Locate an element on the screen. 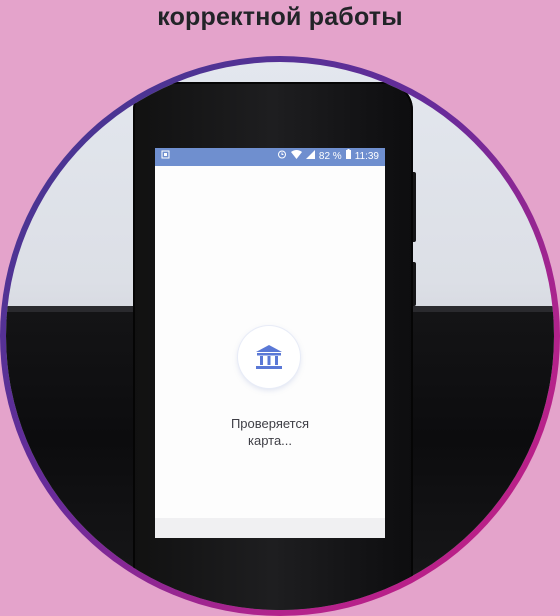 This screenshot has width=560, height=616. wifi-icon is located at coordinates (296, 157).